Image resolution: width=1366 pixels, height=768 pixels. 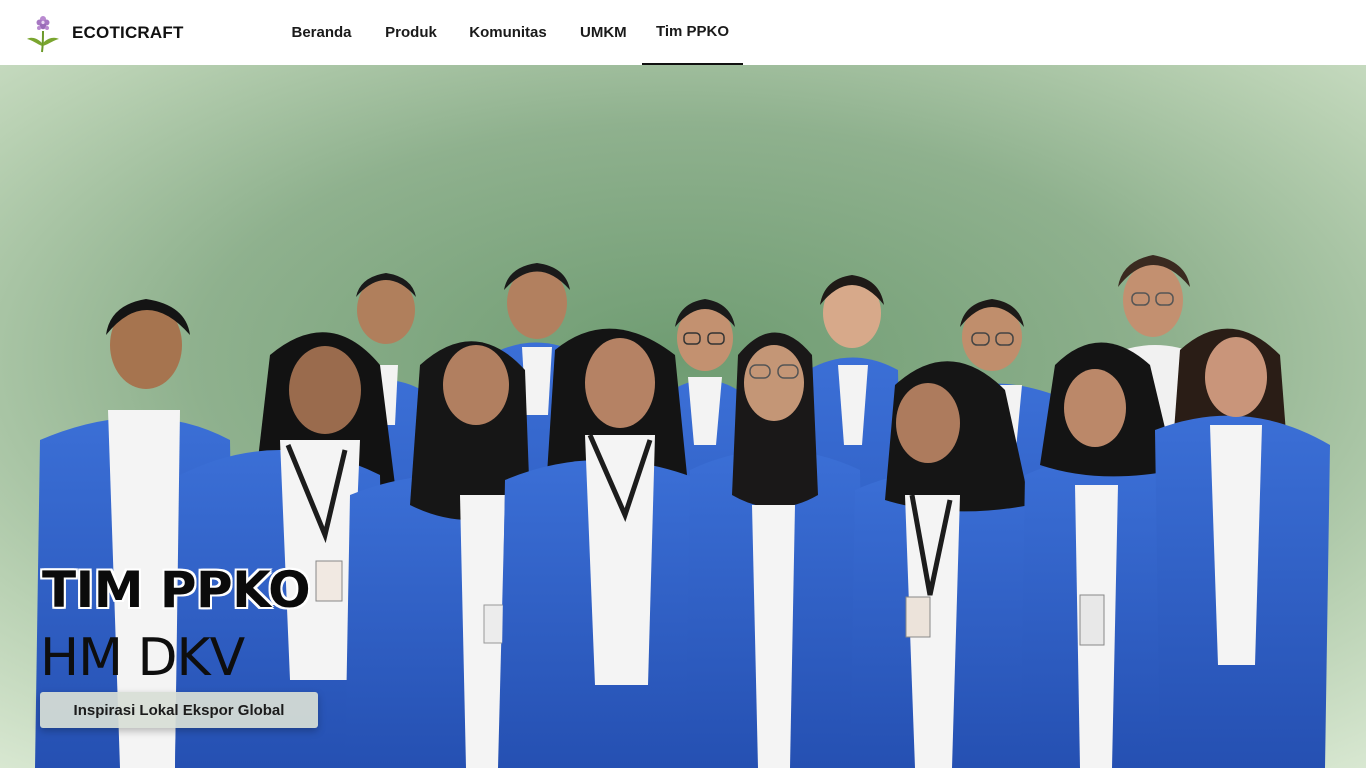 I want to click on nav-item-umkm: UMKM, so click(x=603, y=32).